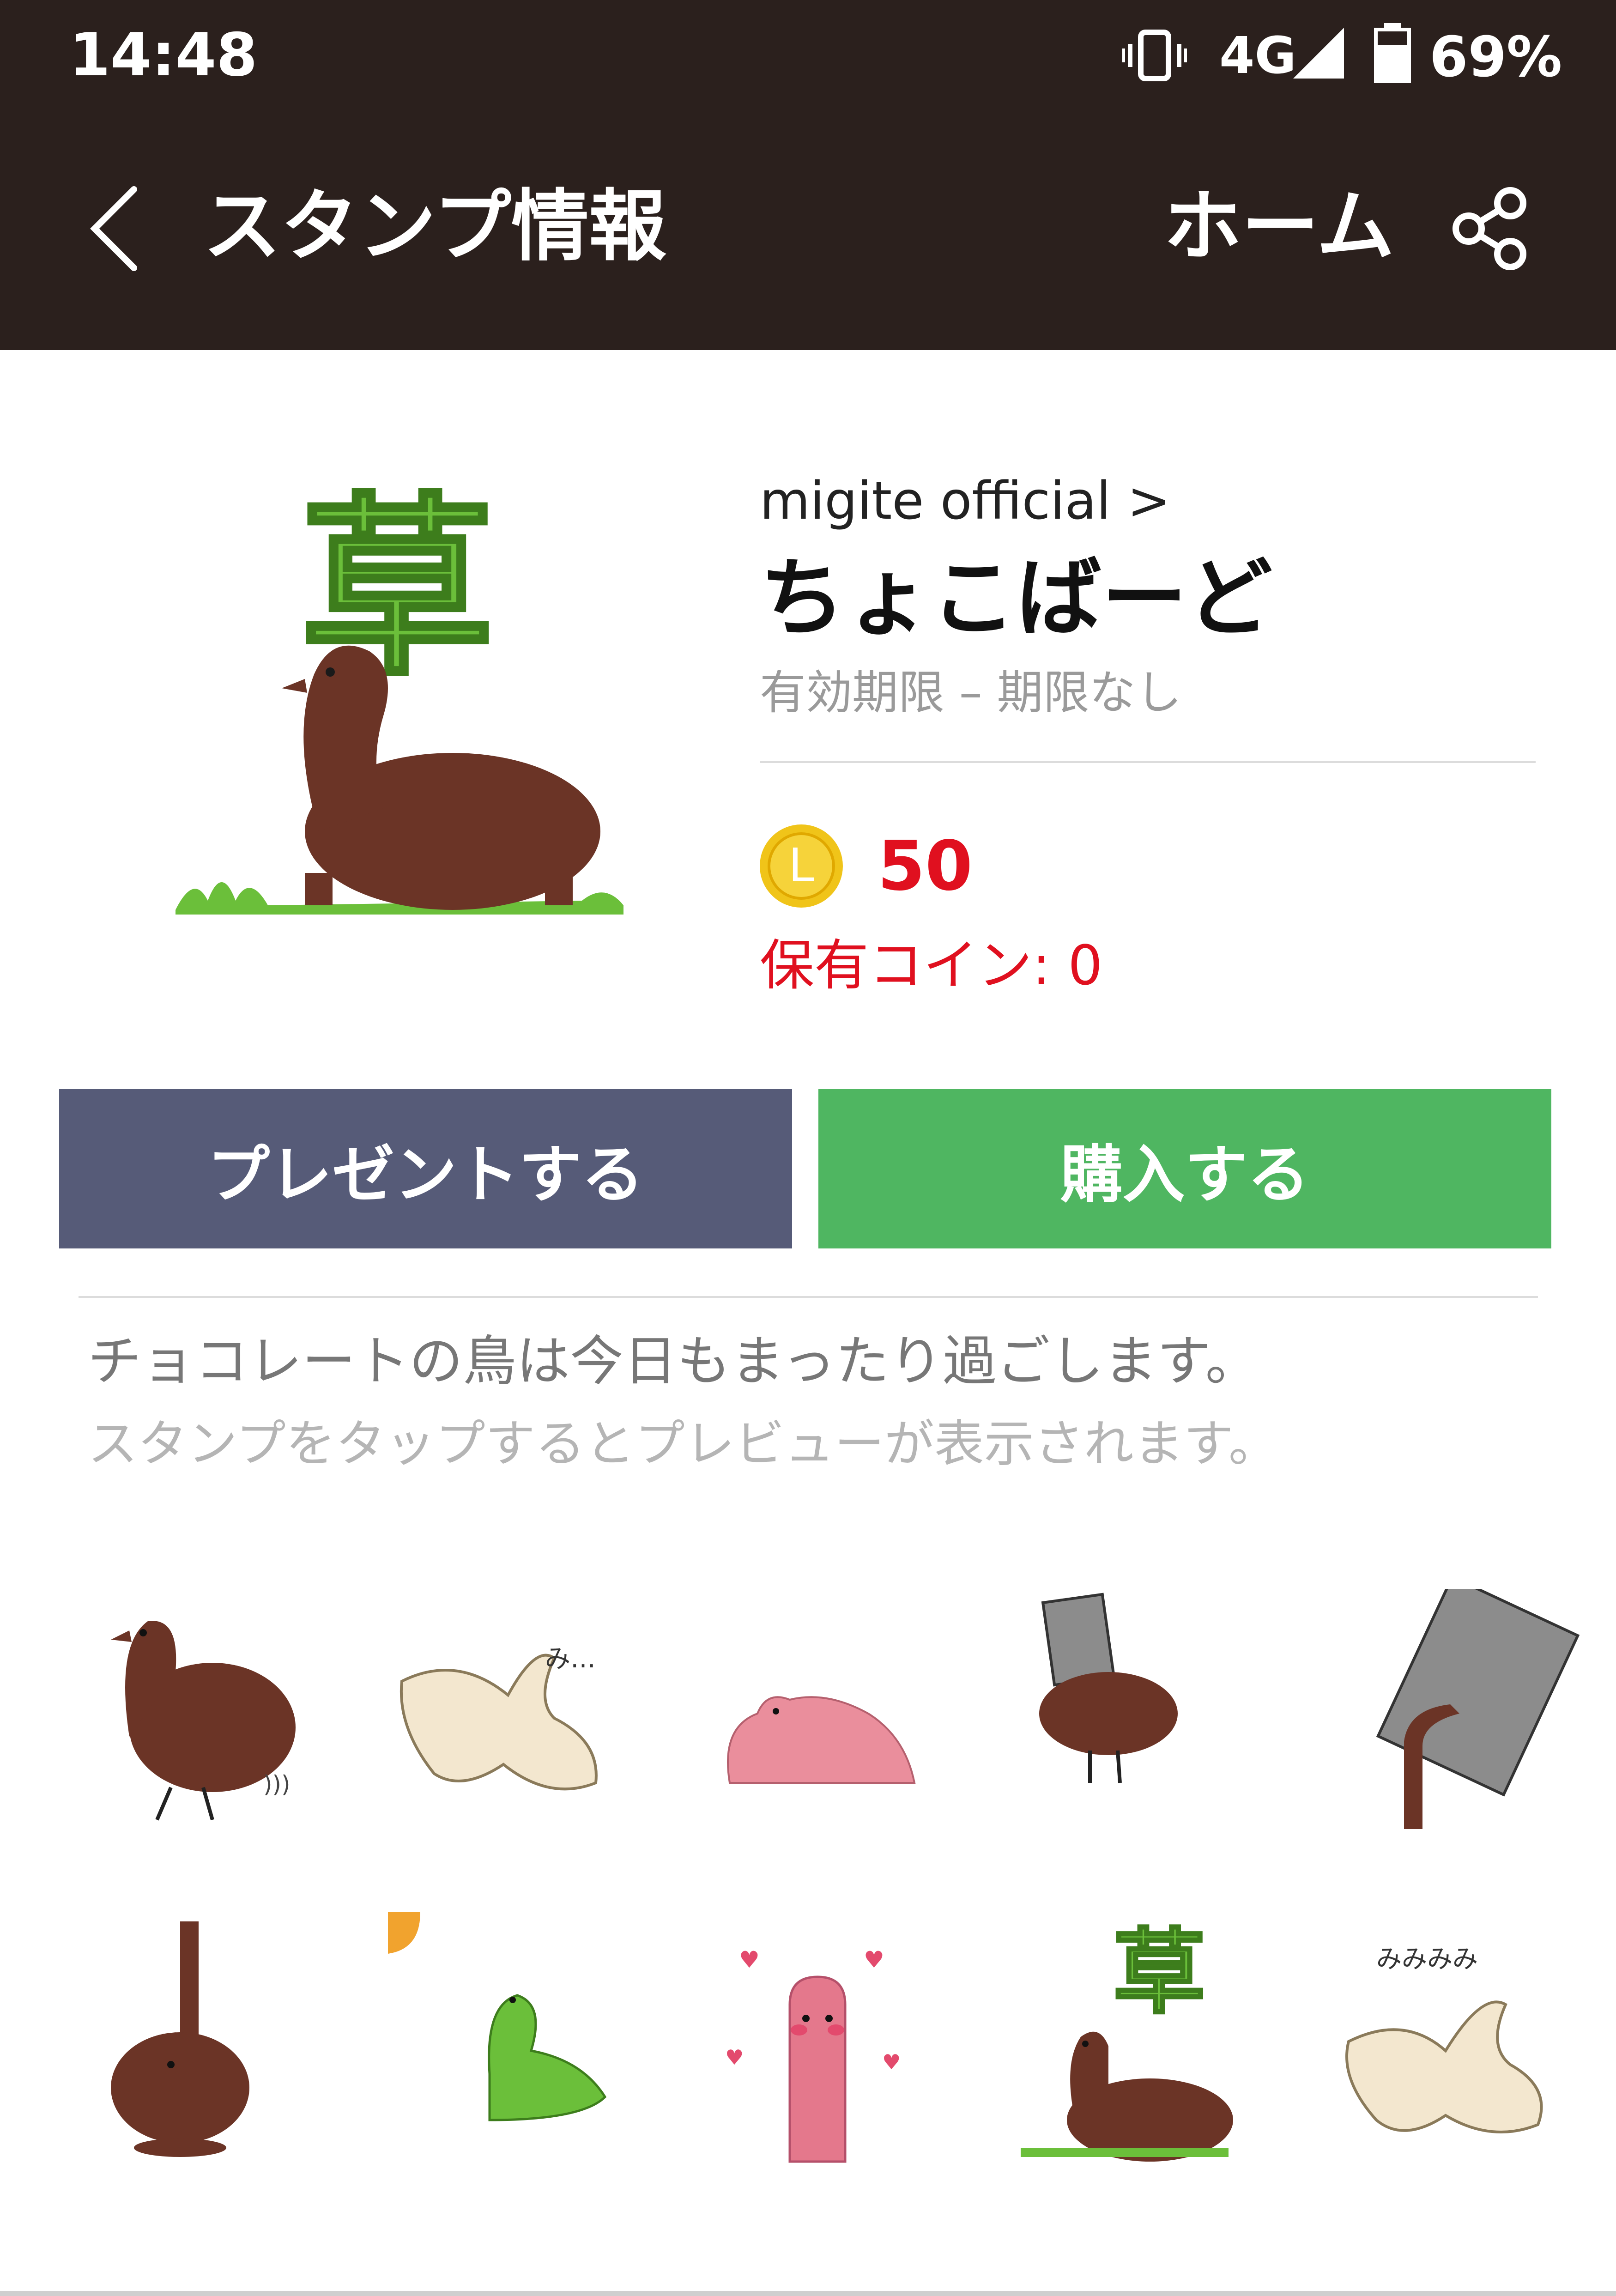 The height and width of the screenshot is (2296, 1616). Describe the element at coordinates (400, 694) in the screenshot. I see `main-sticker-image: 草` at that location.